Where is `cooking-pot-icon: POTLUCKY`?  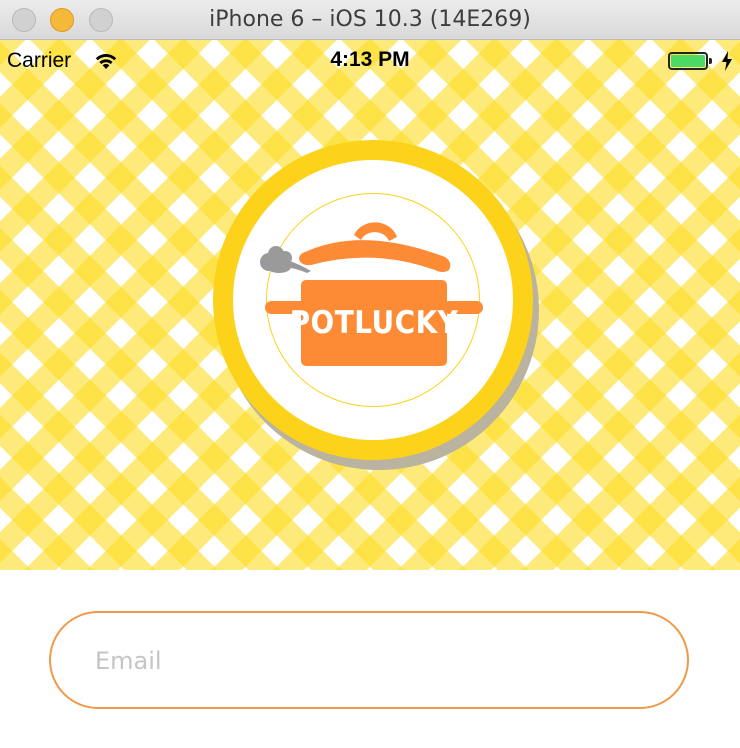 cooking-pot-icon: POTLUCKY is located at coordinates (371, 294).